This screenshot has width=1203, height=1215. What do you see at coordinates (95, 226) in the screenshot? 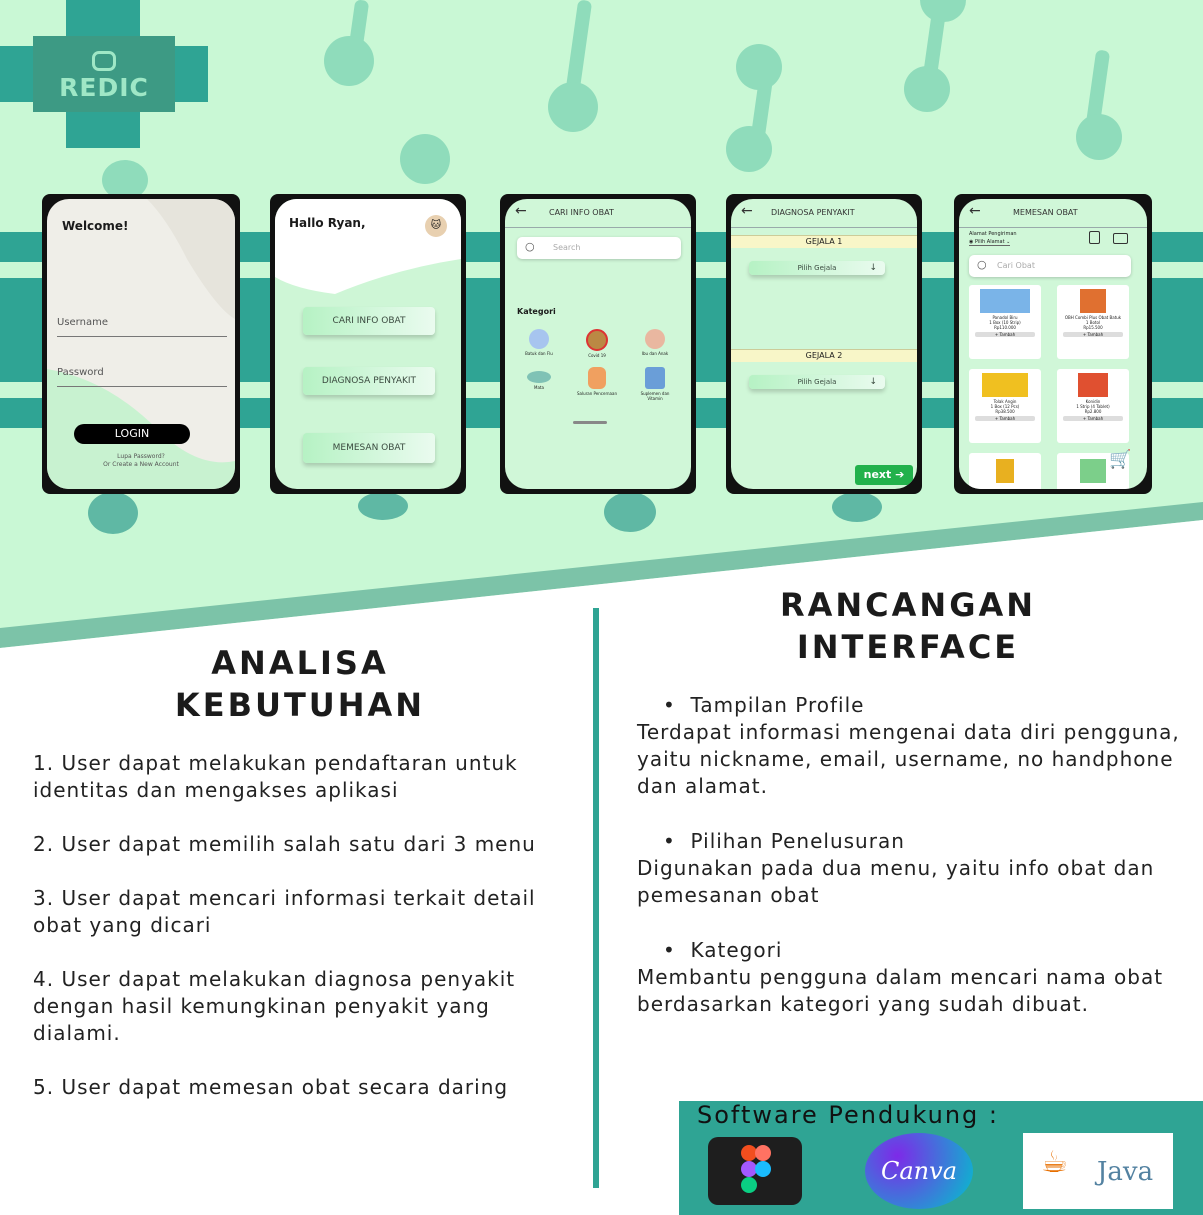
I see `login-title: Welcome!` at bounding box center [95, 226].